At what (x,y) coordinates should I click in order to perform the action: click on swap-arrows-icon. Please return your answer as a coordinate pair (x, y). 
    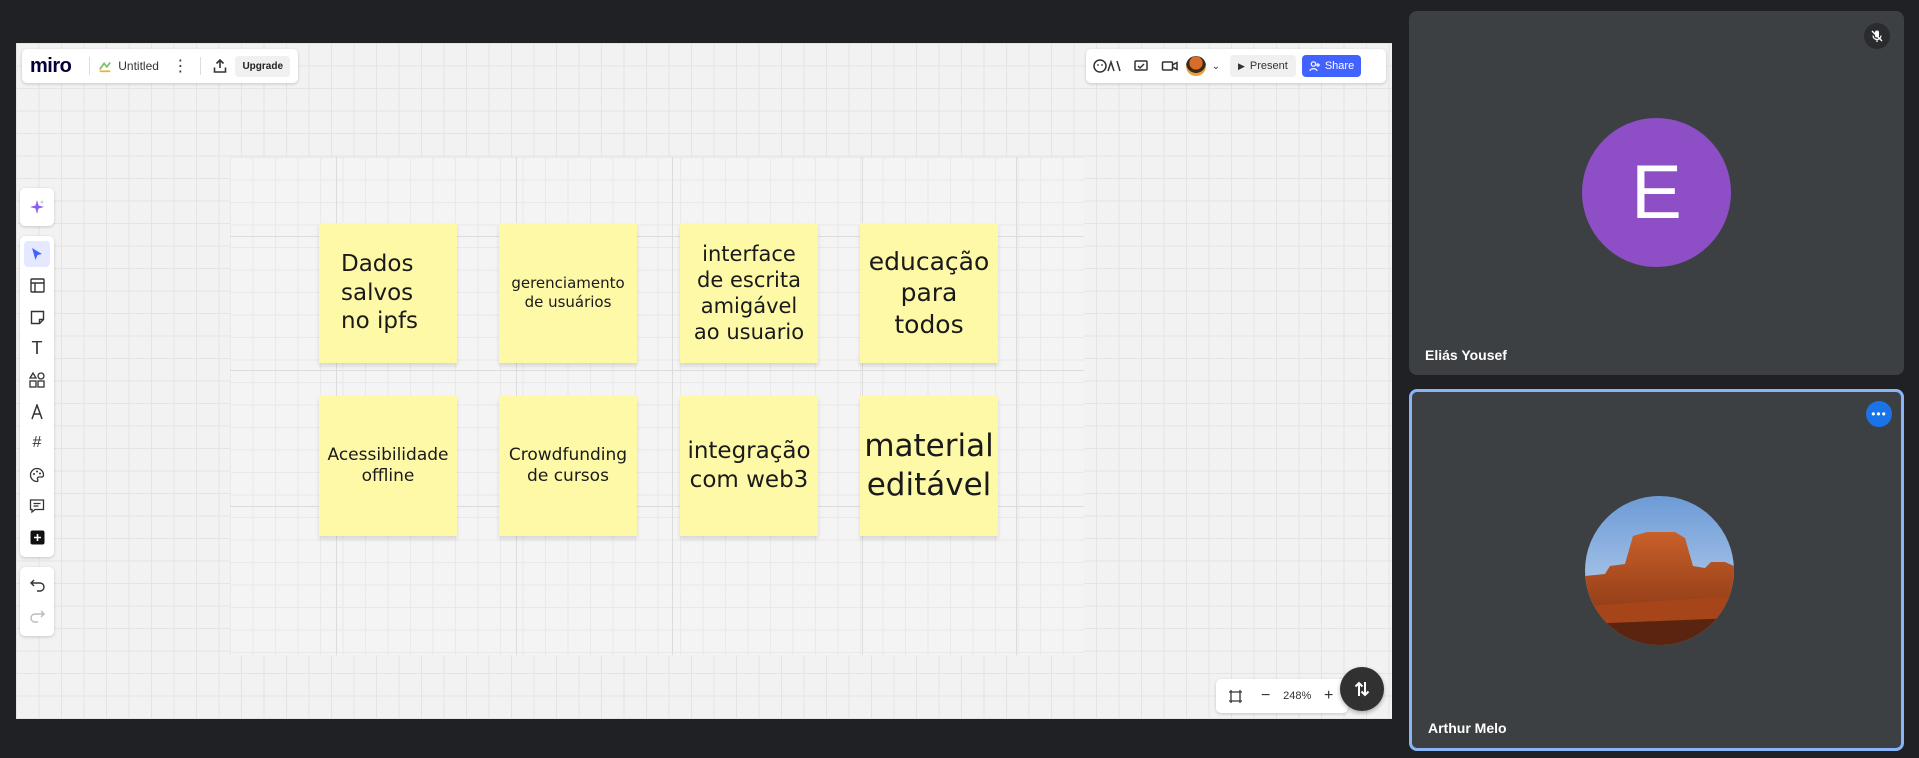
    Looking at the image, I should click on (1362, 689).